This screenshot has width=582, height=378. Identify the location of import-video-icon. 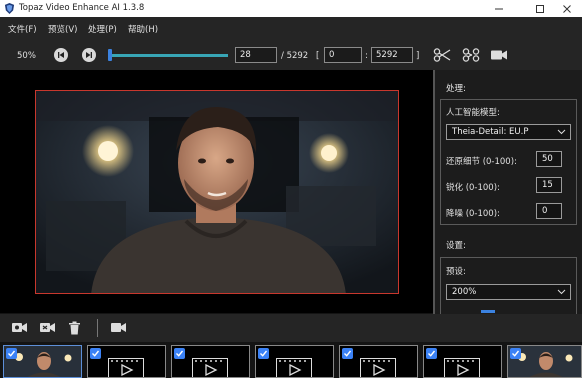
(47, 327).